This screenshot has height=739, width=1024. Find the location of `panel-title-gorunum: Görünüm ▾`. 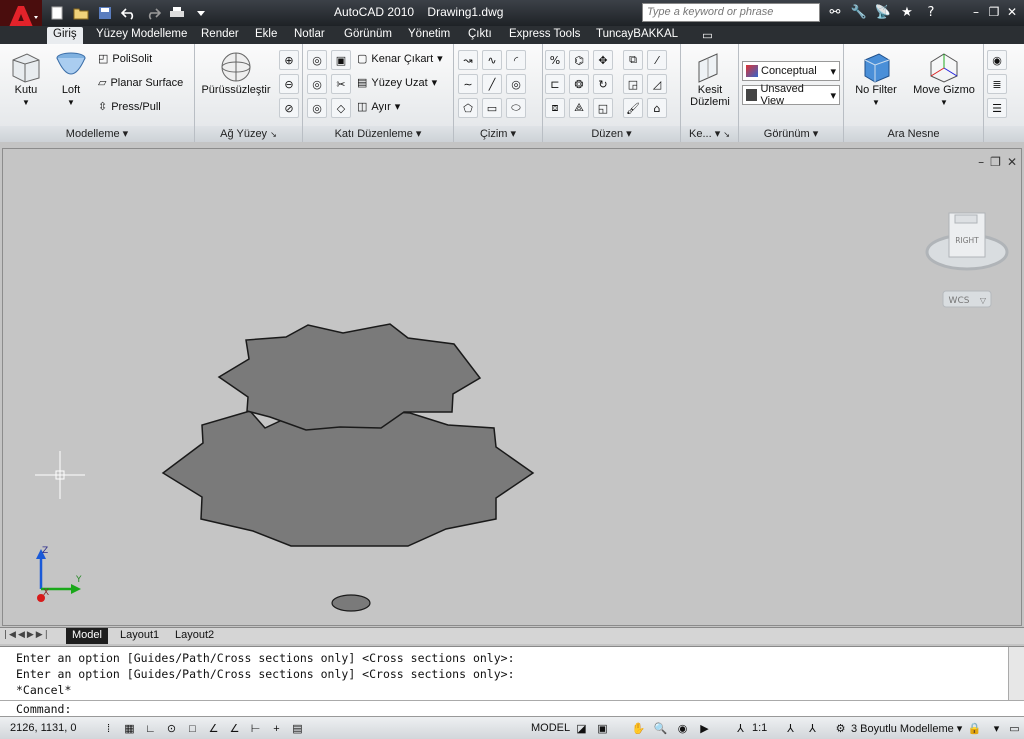

panel-title-gorunum: Görünüm ▾ is located at coordinates (791, 134).